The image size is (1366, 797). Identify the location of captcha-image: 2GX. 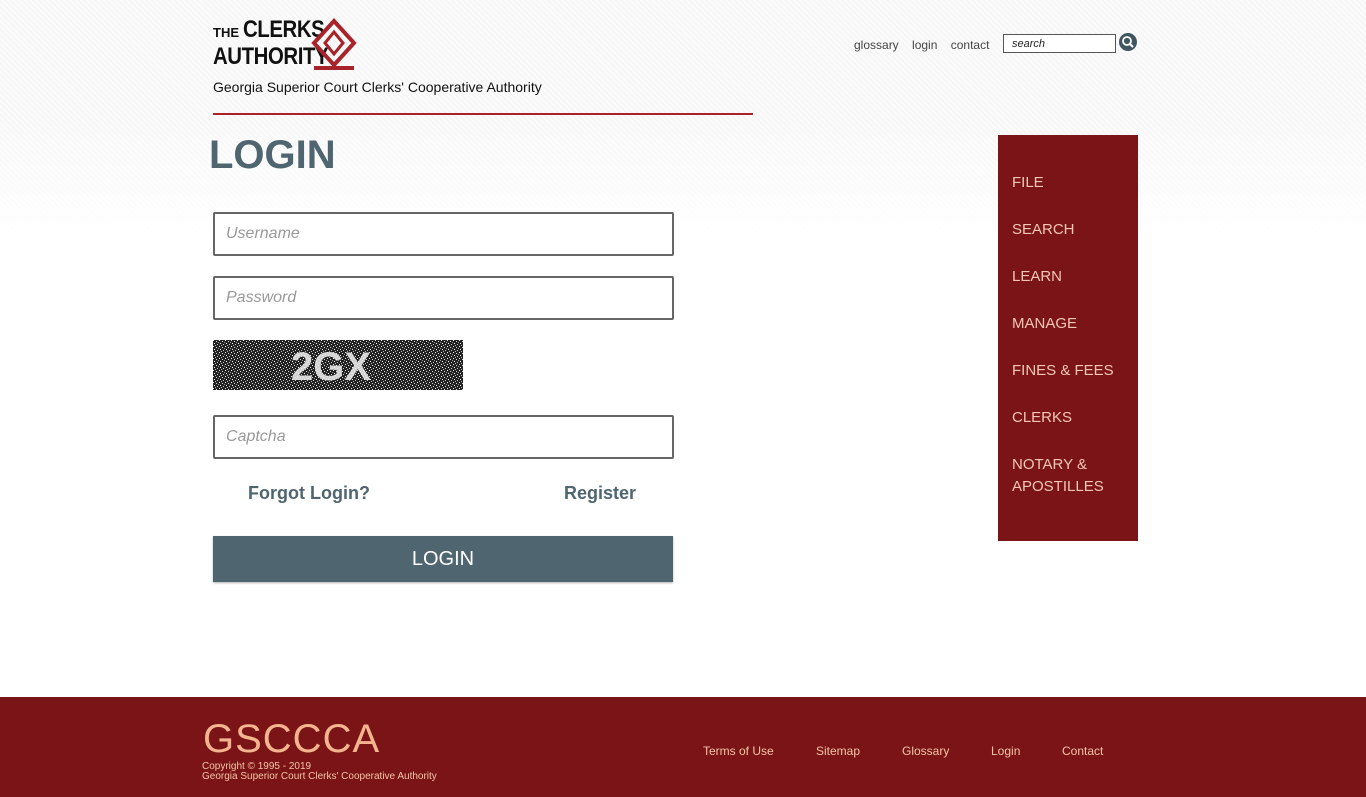
(338, 365).